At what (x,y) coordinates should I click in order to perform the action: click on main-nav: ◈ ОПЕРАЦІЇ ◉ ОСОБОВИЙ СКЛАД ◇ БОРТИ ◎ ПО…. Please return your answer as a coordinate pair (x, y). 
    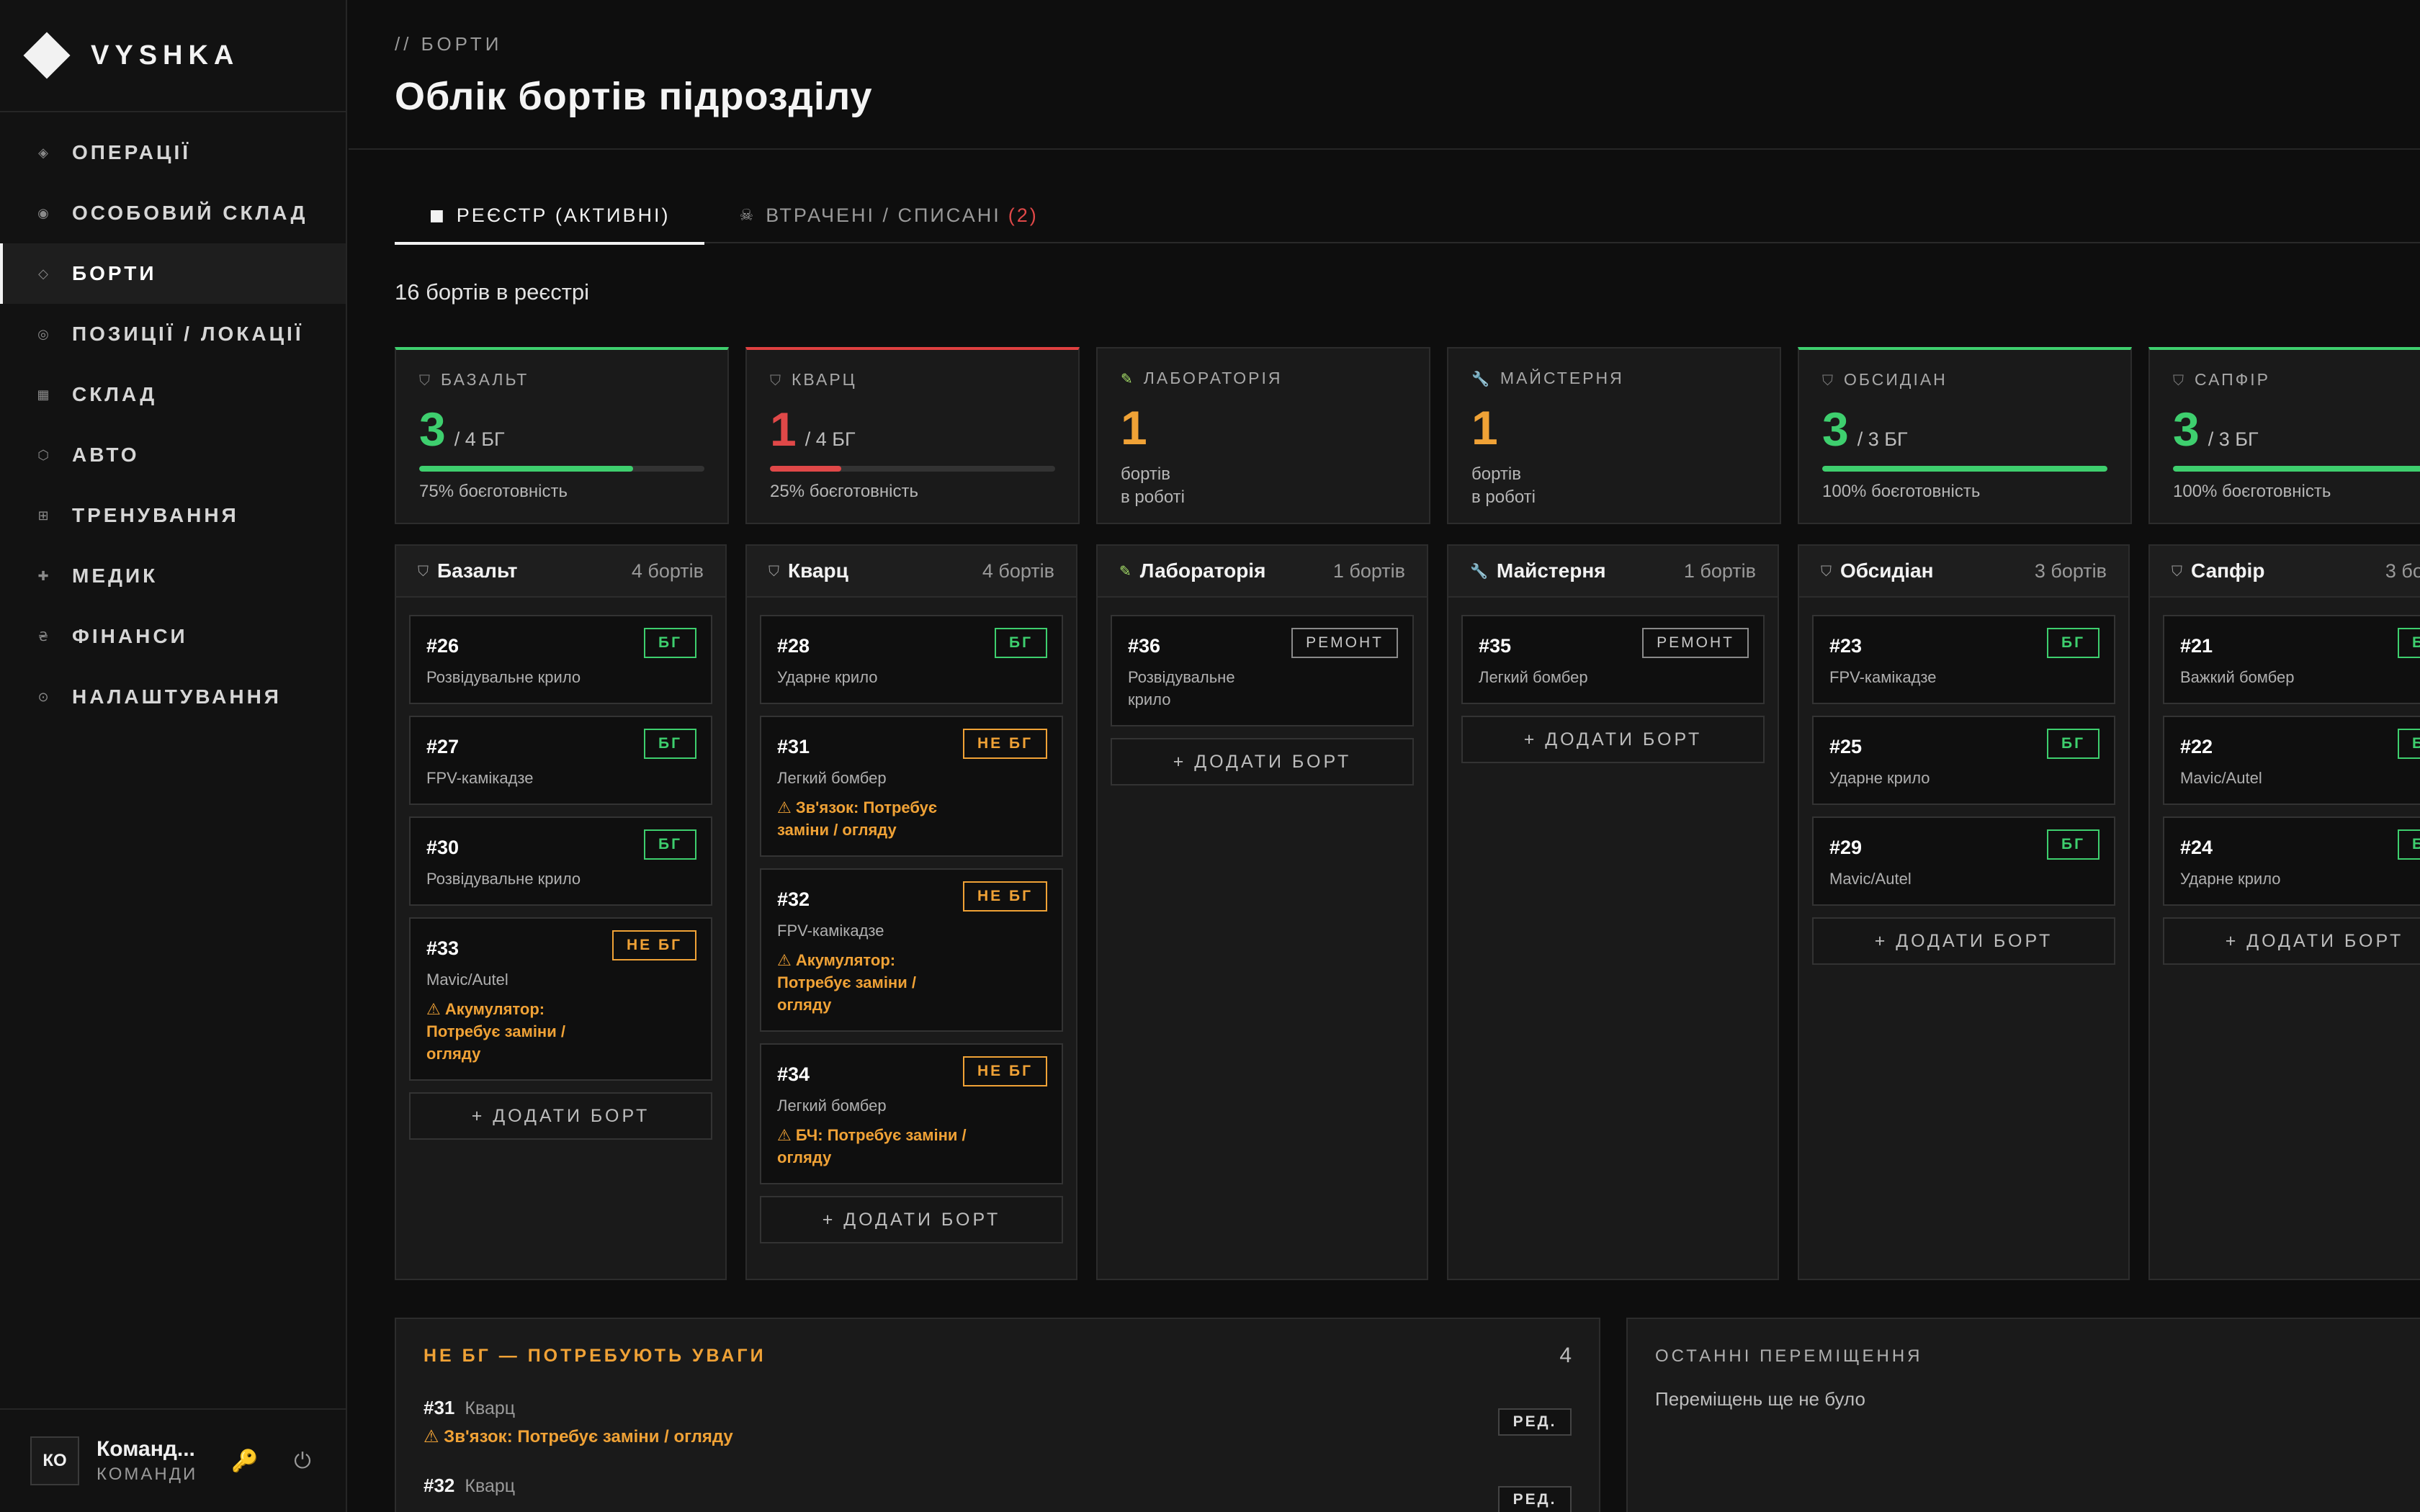
    Looking at the image, I should click on (173, 419).